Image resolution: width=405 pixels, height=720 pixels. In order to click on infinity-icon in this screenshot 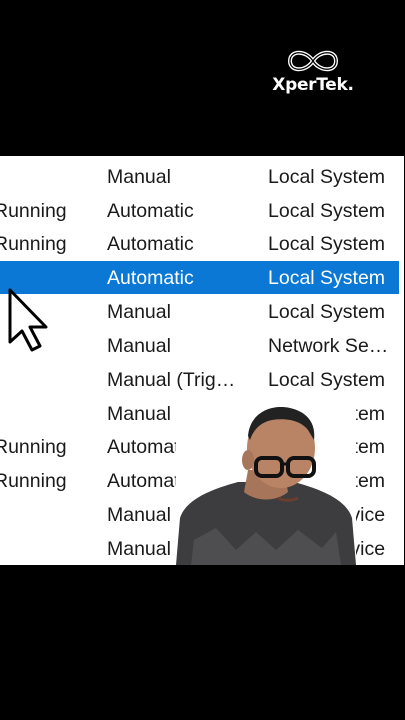, I will do `click(313, 61)`.